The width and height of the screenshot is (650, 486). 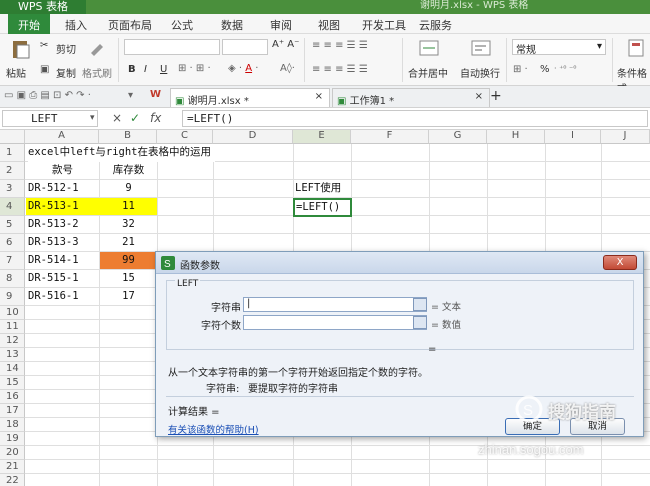 I want to click on cell-a7: DR-514-1, so click(x=53, y=261).